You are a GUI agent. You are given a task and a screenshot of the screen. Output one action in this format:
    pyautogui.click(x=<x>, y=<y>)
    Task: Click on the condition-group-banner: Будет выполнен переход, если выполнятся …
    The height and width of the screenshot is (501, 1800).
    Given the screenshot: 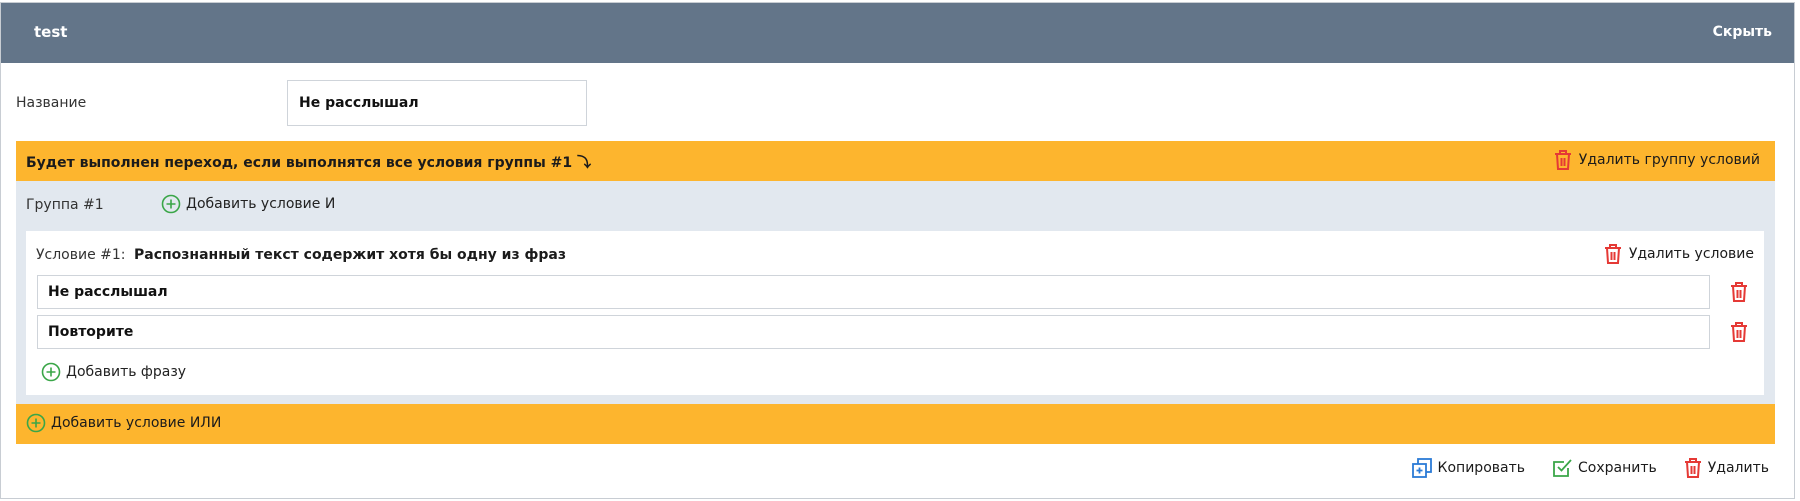 What is the action you would take?
    pyautogui.click(x=895, y=161)
    